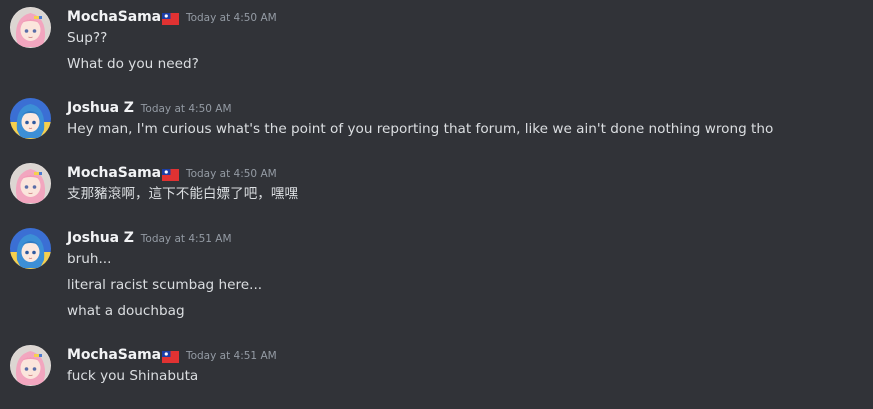  What do you see at coordinates (126, 311) in the screenshot?
I see `message-text: what a douchbag` at bounding box center [126, 311].